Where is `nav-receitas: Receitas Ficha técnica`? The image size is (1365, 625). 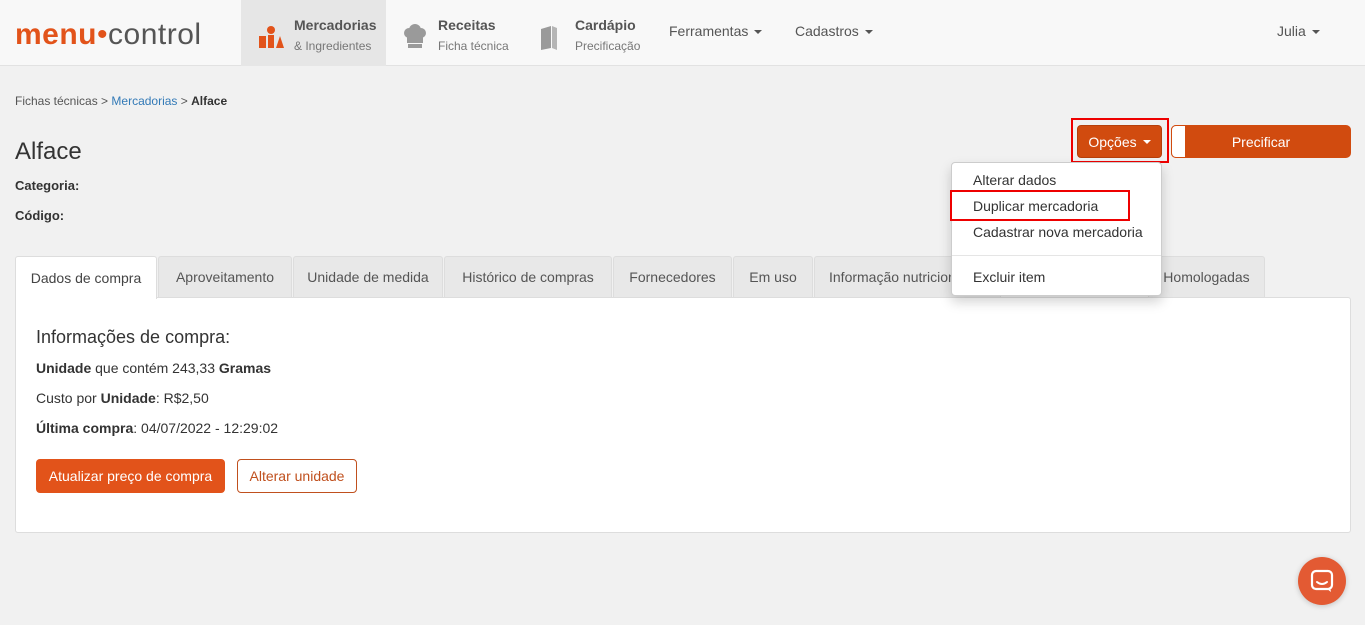
nav-receitas: Receitas Ficha técnica is located at coordinates (460, 33).